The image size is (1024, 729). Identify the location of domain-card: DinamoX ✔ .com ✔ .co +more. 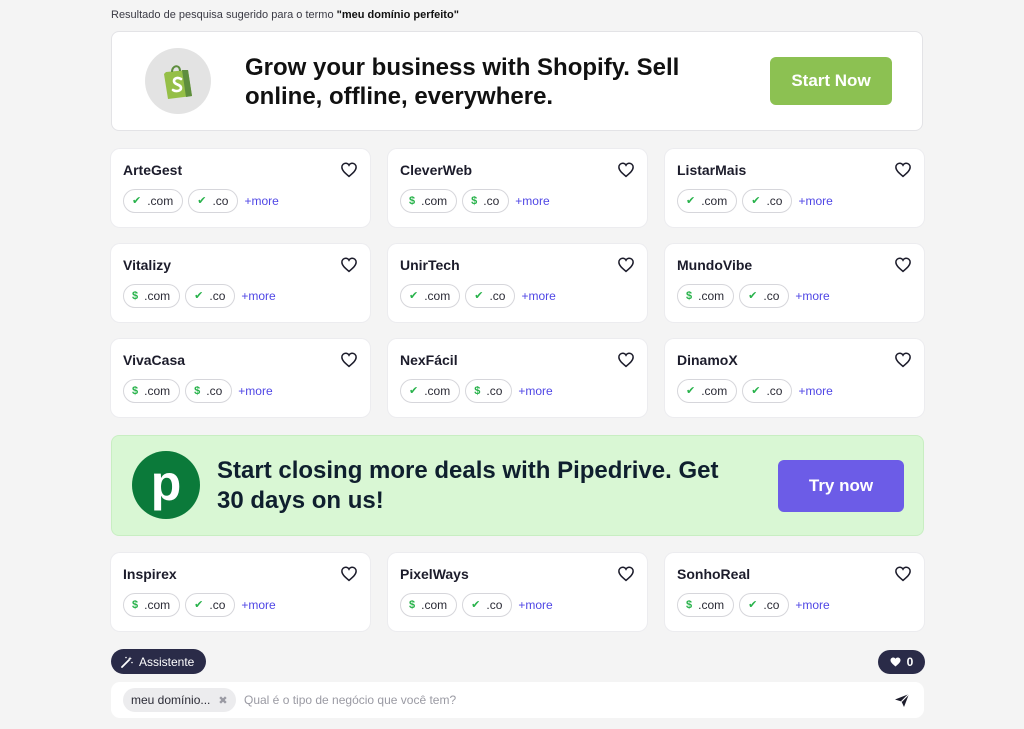
(794, 378).